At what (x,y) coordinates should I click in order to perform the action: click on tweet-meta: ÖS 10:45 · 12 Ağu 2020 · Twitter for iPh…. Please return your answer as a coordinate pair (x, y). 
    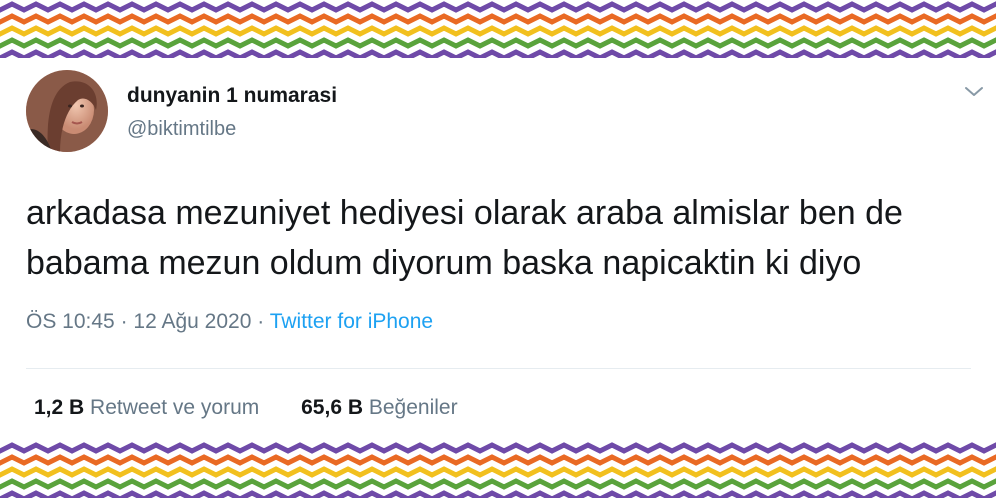
    Looking at the image, I should click on (229, 322).